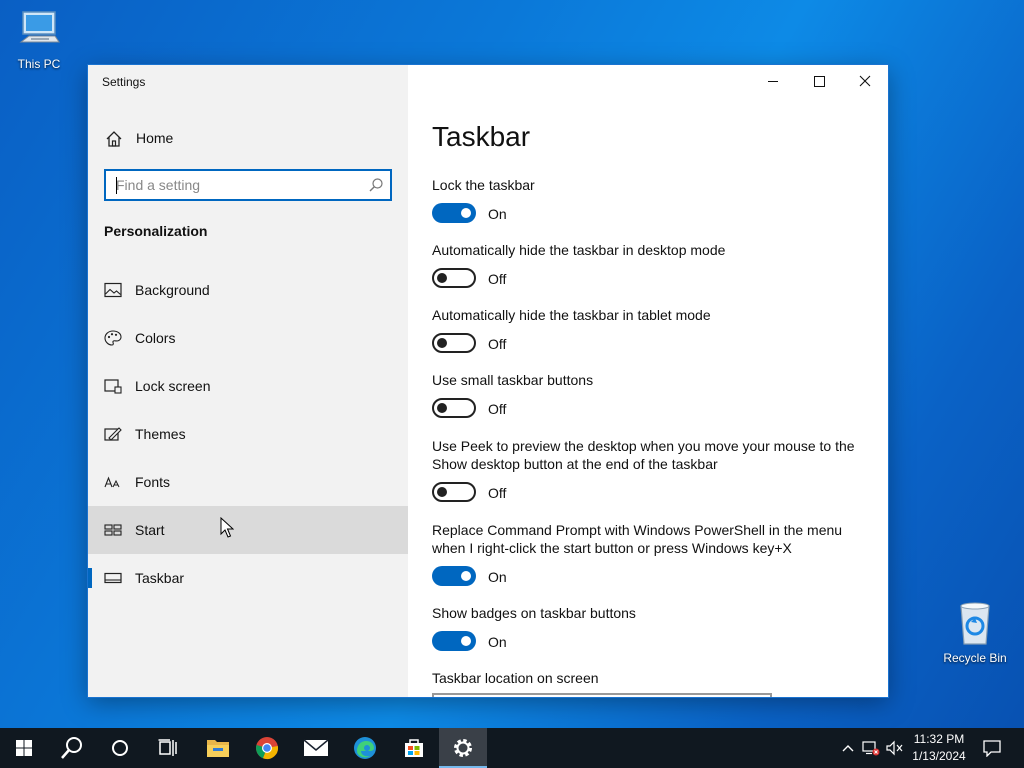 Image resolution: width=1024 pixels, height=768 pixels. Describe the element at coordinates (454, 278) in the screenshot. I see `toggle-autohide-desktop` at that location.